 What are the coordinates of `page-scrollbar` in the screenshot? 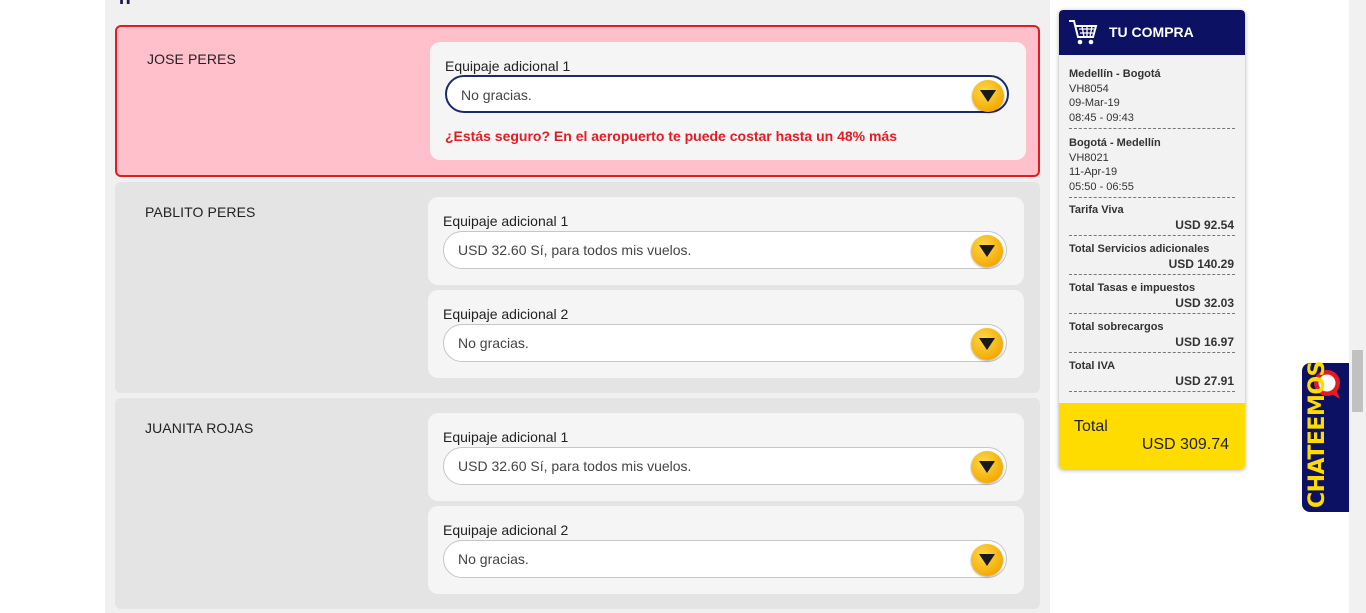 It's located at (1357, 306).